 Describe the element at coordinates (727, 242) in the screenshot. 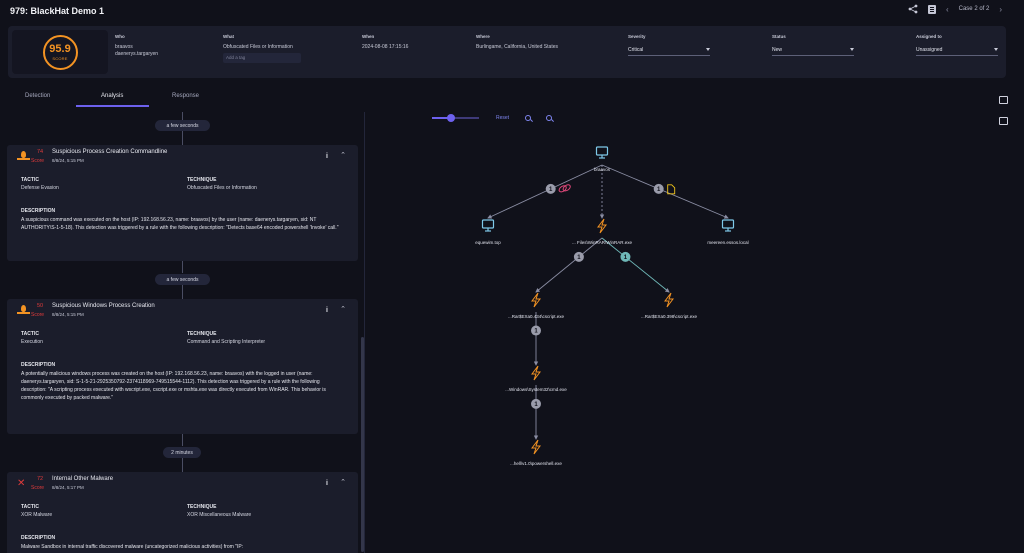

I see `graph-node-label: meereen.essos.local` at that location.